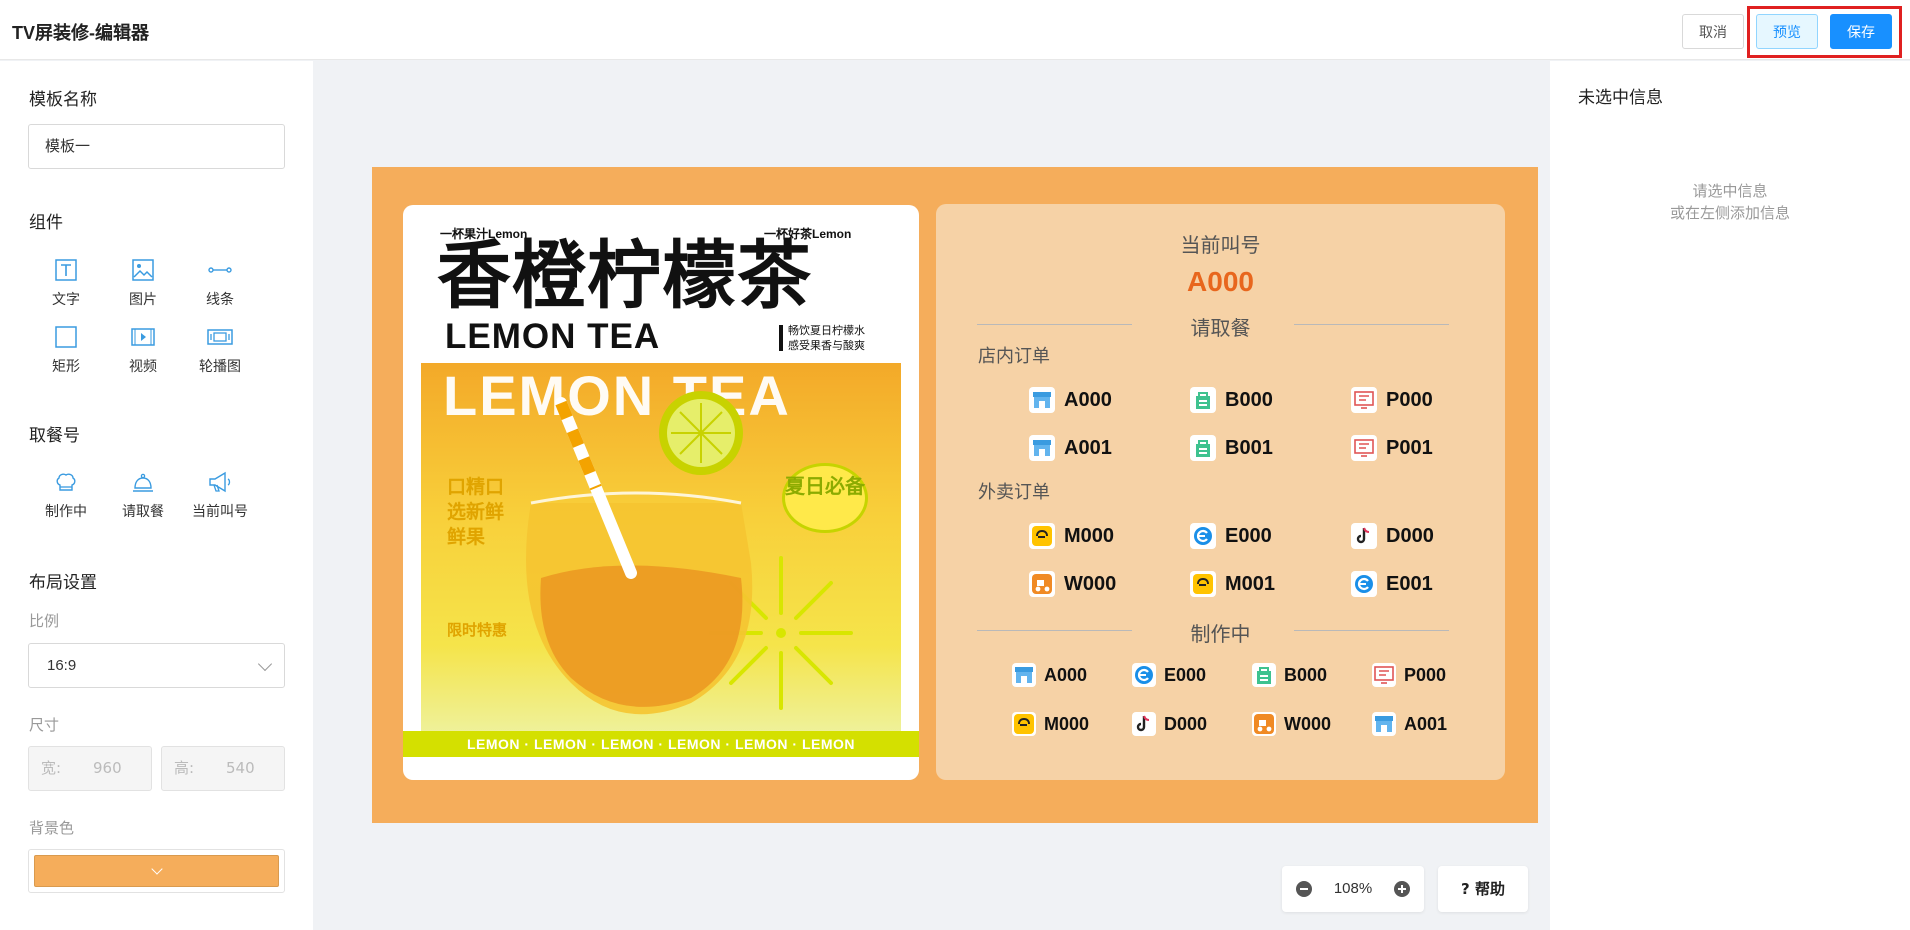 This screenshot has height=930, width=1910. What do you see at coordinates (825, 498) in the screenshot?
I see `poster-badge: 夏日必备` at bounding box center [825, 498].